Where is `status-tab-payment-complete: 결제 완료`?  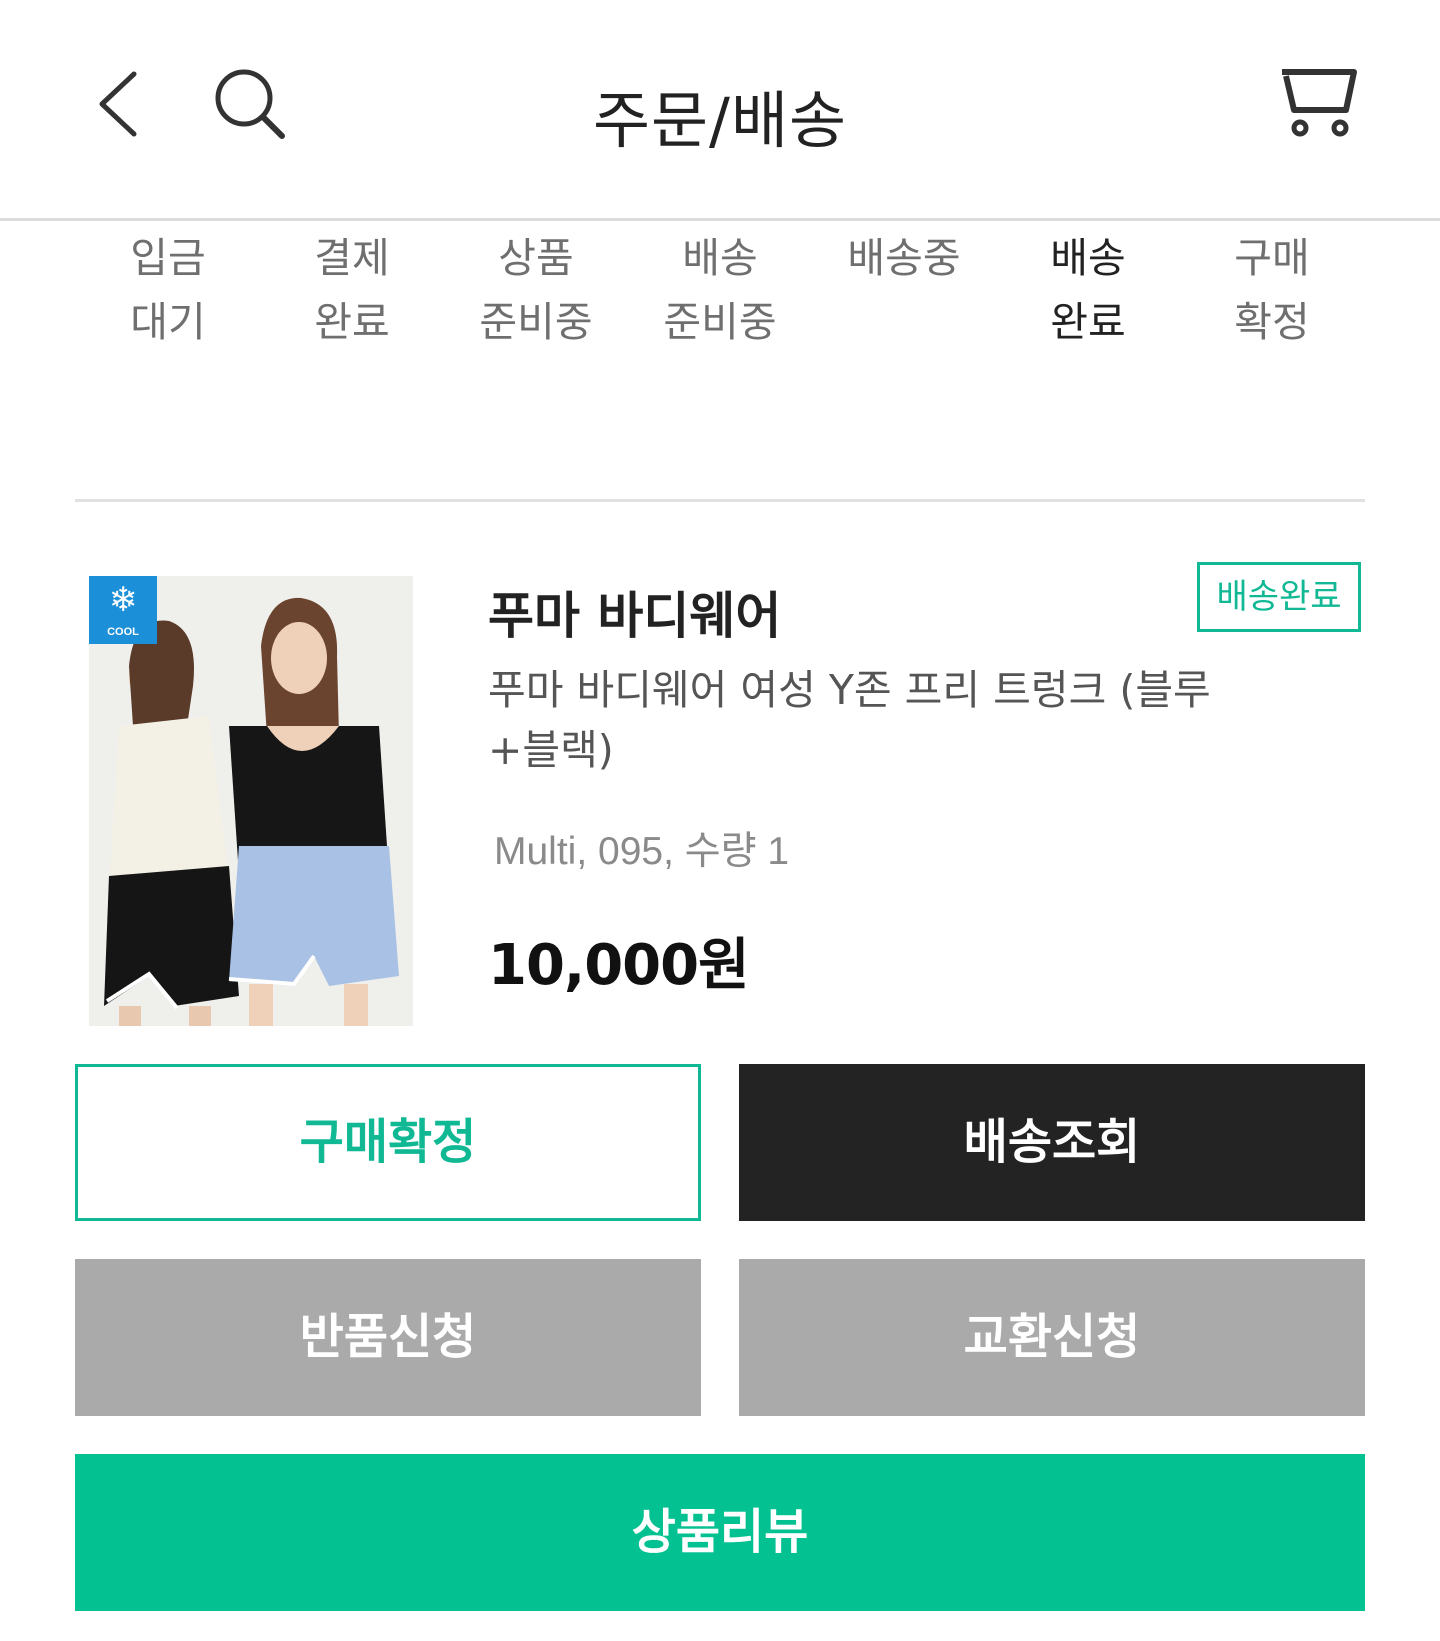
status-tab-payment-complete: 결제 완료 is located at coordinates (352, 290).